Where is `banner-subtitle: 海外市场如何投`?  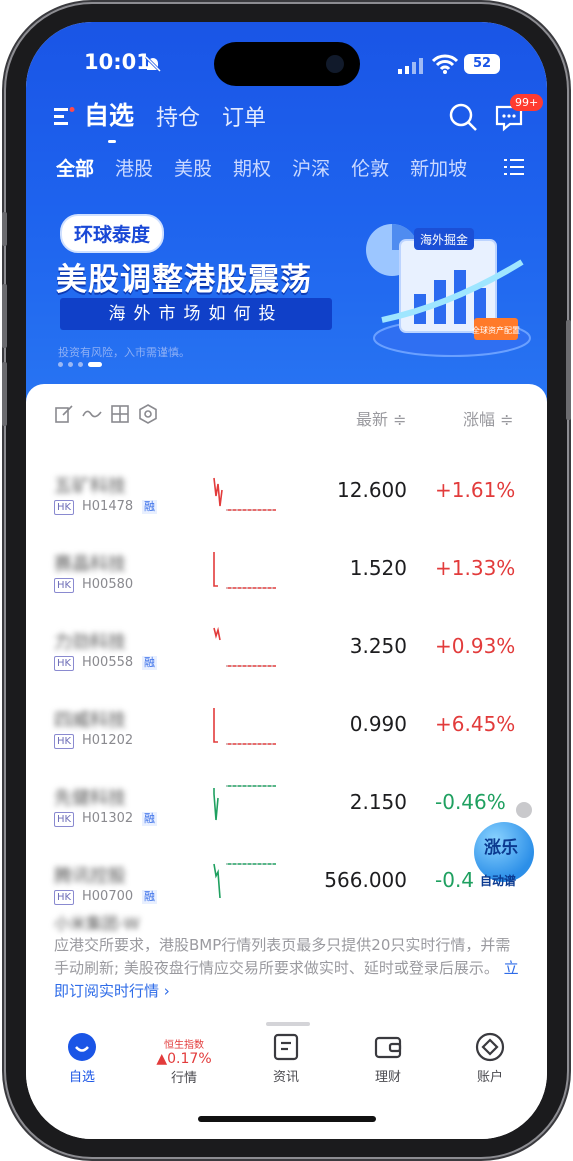
banner-subtitle: 海外市场如何投 is located at coordinates (196, 314).